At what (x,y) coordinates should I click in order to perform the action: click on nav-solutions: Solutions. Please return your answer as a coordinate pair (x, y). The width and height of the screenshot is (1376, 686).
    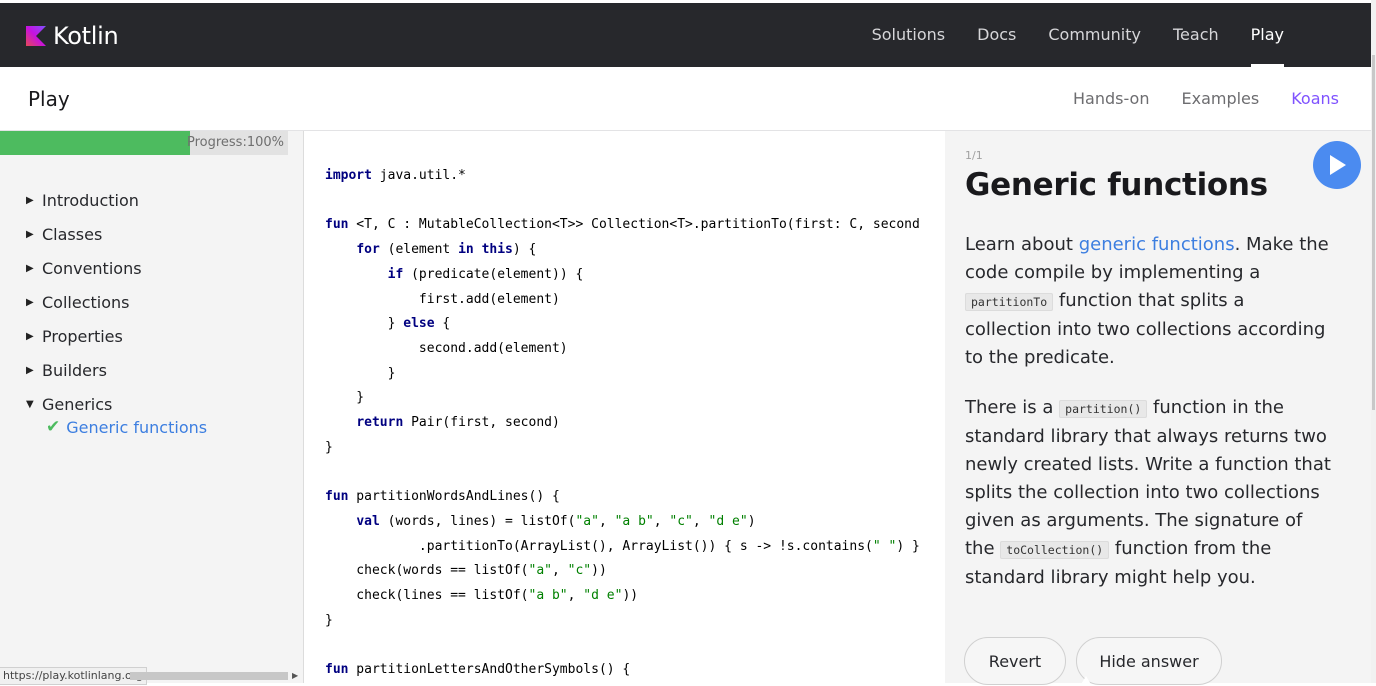
    Looking at the image, I should click on (909, 35).